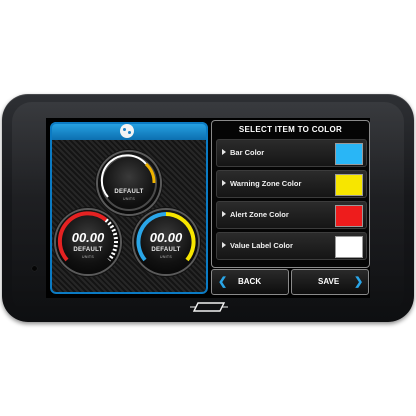 This screenshot has width=416, height=416. I want to click on save-button: SAVE ❯, so click(330, 282).